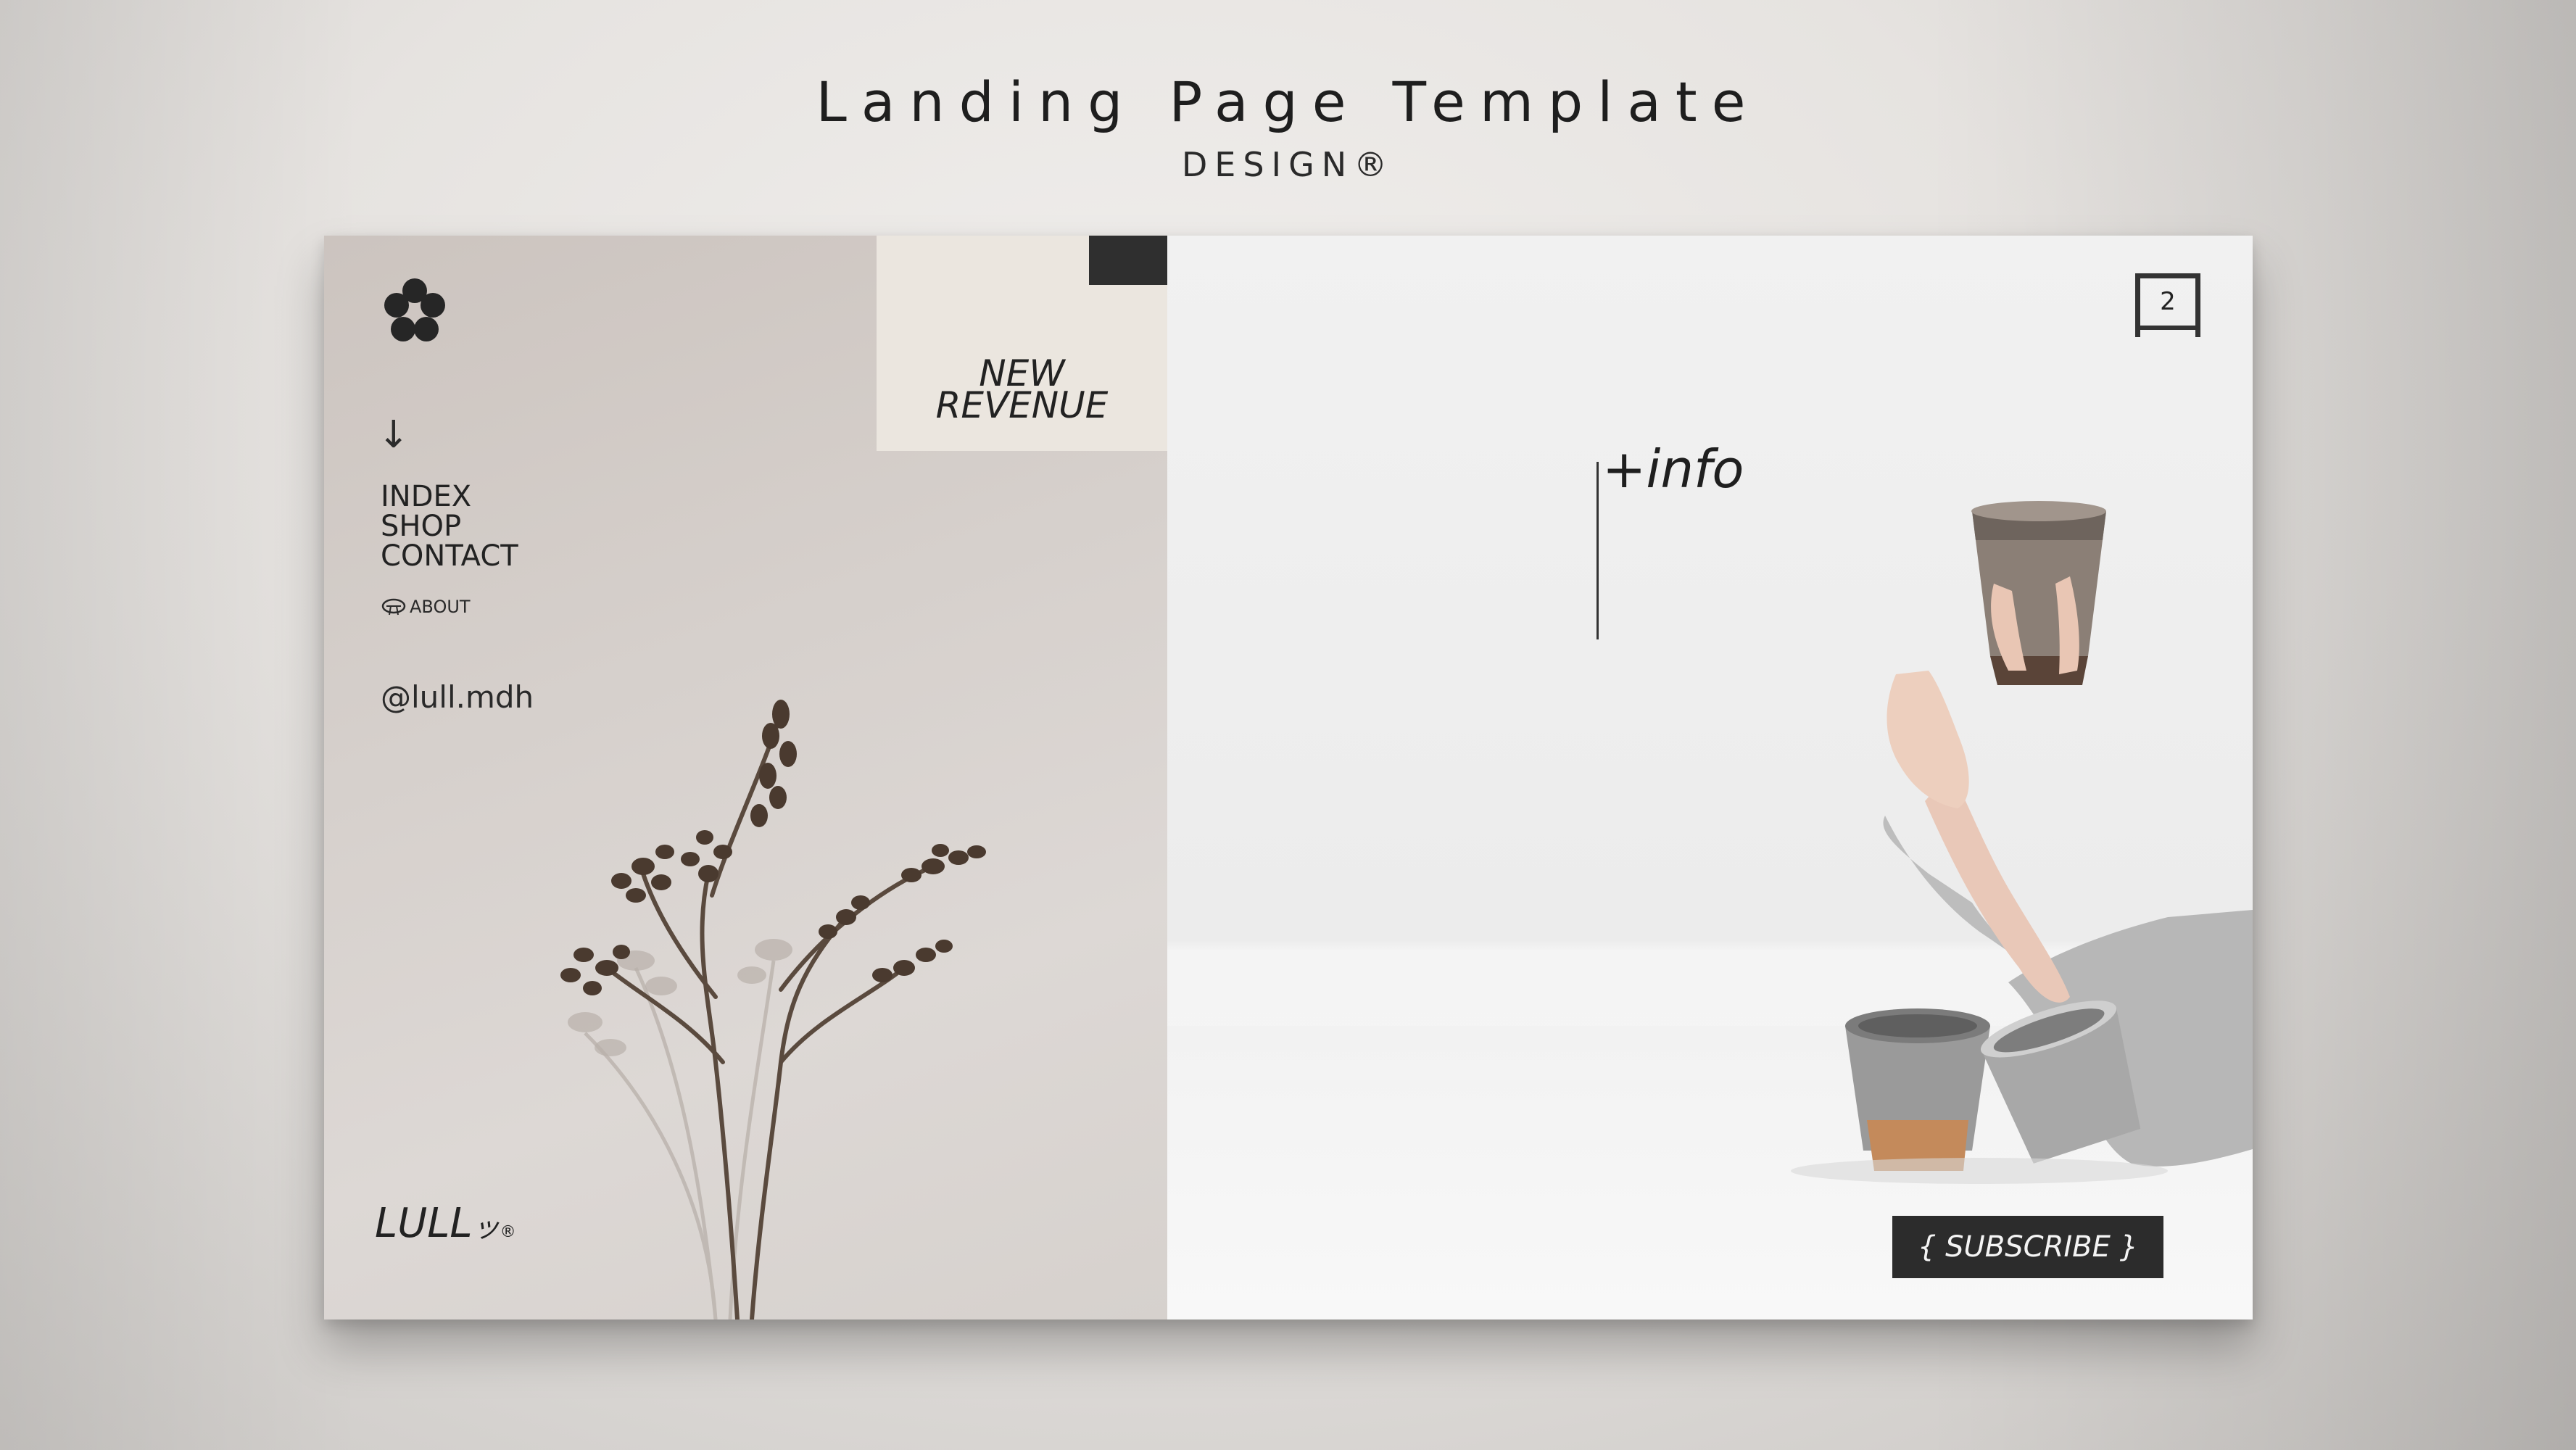 Image resolution: width=2576 pixels, height=1450 pixels. What do you see at coordinates (394, 607) in the screenshot?
I see `tiny-logo-icon` at bounding box center [394, 607].